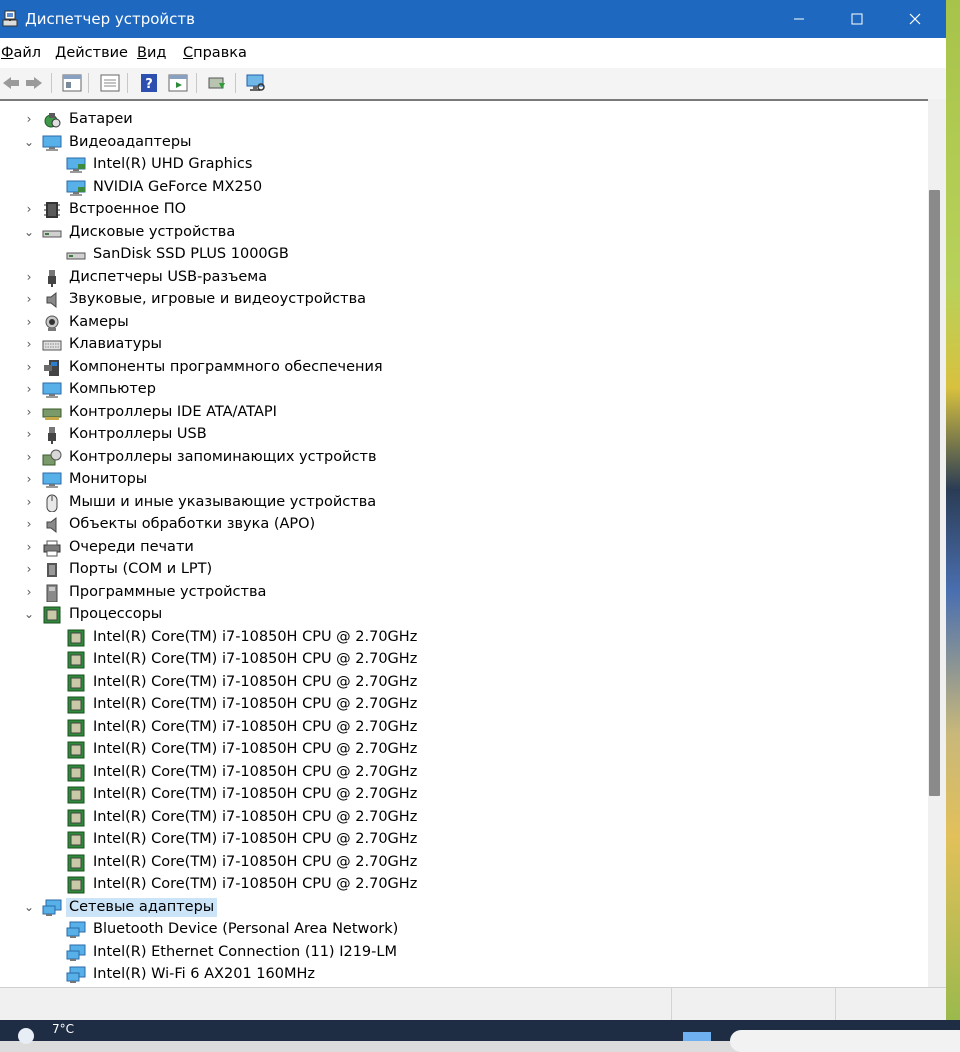 The width and height of the screenshot is (960, 1052). I want to click on tree-category: ⌄ Видеоадаптеры, so click(464, 143).